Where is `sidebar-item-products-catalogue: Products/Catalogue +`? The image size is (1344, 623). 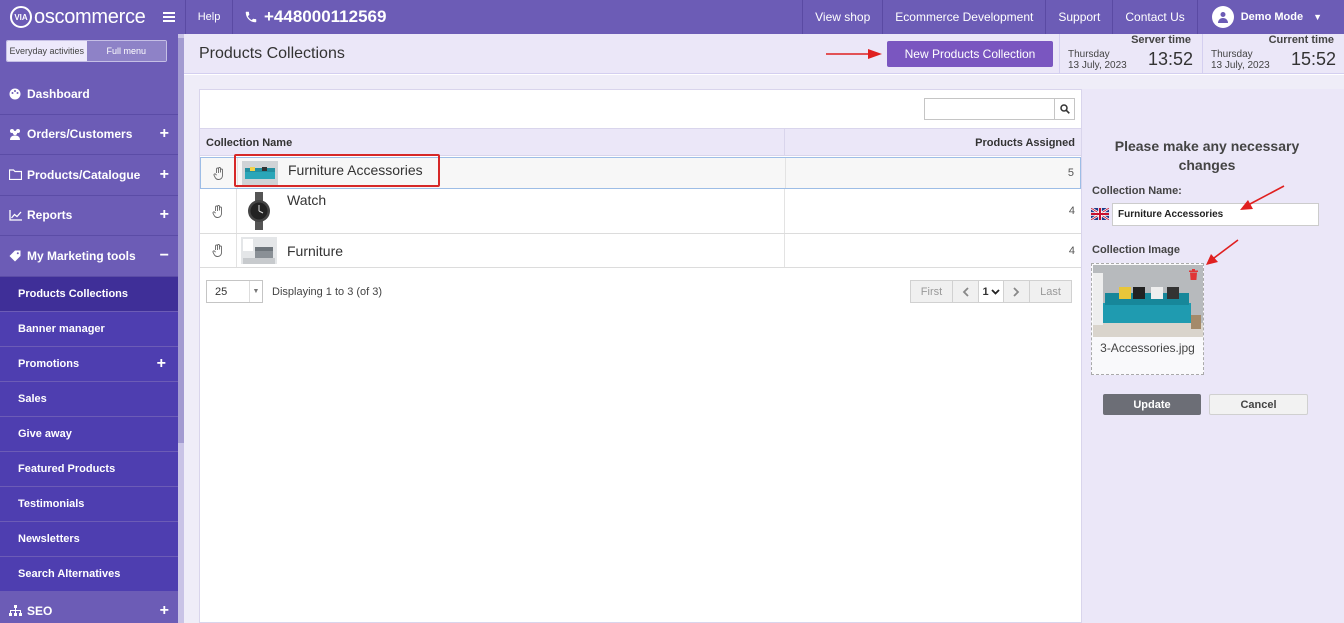 sidebar-item-products-catalogue: Products/Catalogue + is located at coordinates (89, 175).